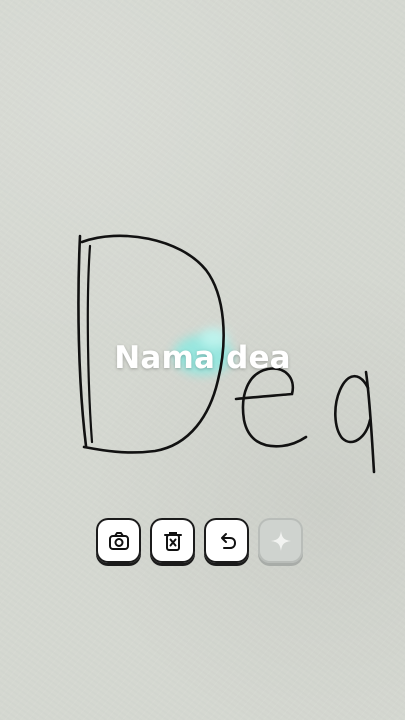 The image size is (405, 720). I want to click on undo-icon, so click(228, 540).